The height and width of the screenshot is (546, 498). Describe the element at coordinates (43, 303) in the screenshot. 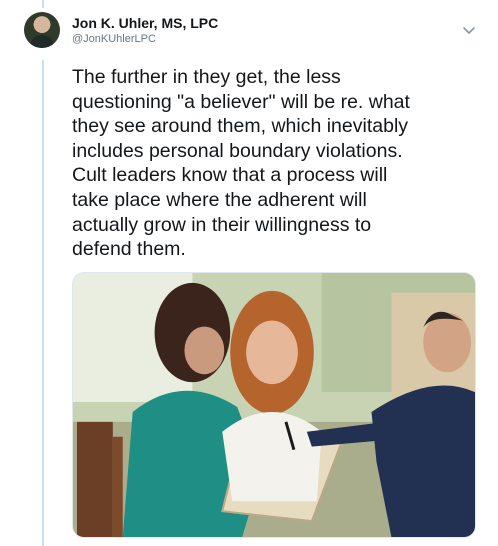

I see `thread-connector-bottom` at that location.